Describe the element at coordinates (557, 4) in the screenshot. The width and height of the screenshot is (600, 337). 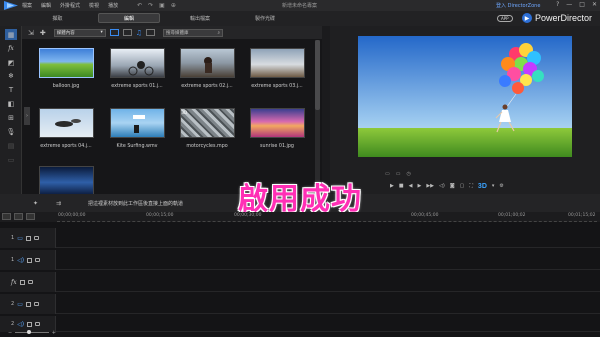
I see `help-icon: ?` at that location.